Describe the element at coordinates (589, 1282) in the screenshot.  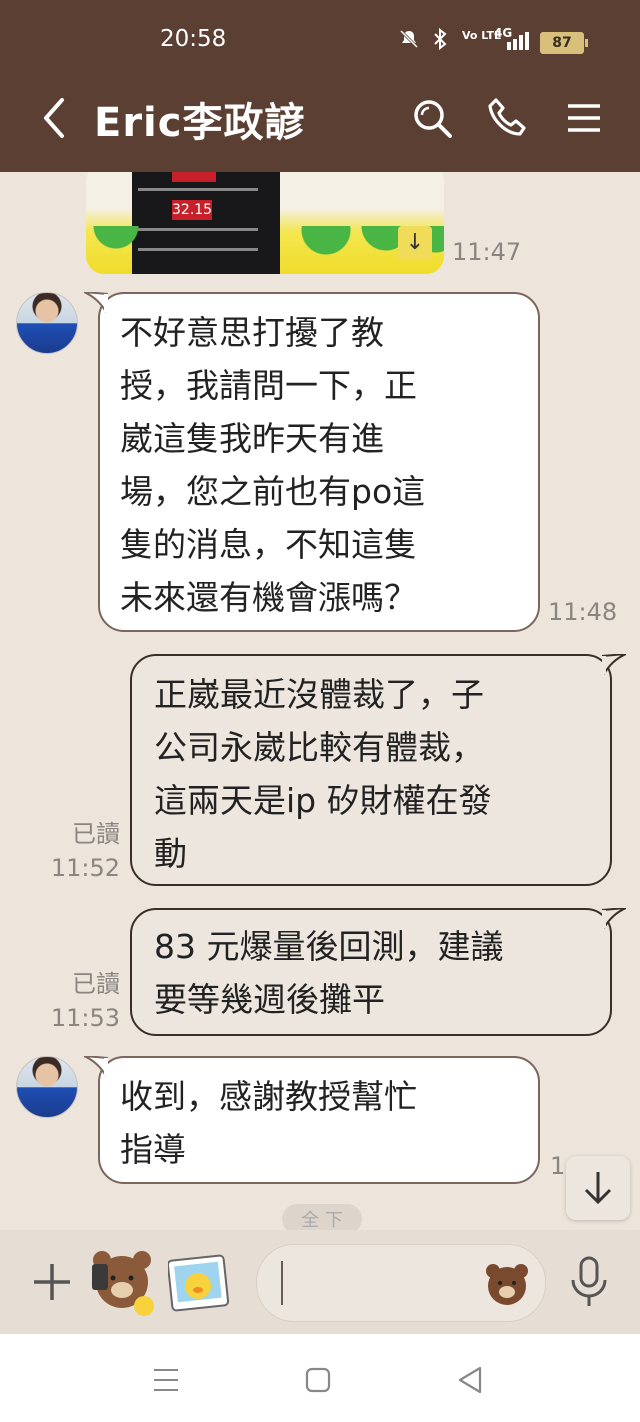
I see `microphone-icon` at that location.